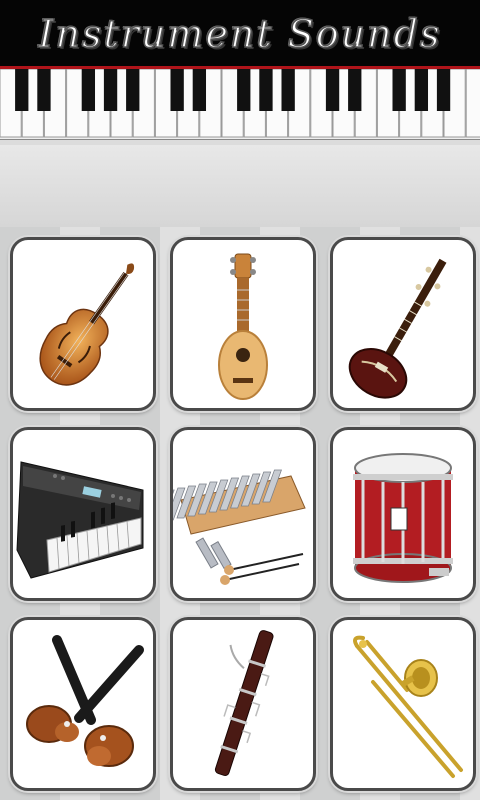  Describe the element at coordinates (408, 706) in the screenshot. I see `trombone-icon` at that location.